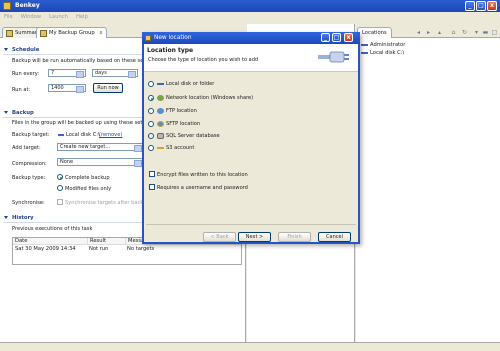 This screenshot has height=351, width=500. What do you see at coordinates (336, 37) in the screenshot?
I see `dialog-maximize-button: □` at bounding box center [336, 37].